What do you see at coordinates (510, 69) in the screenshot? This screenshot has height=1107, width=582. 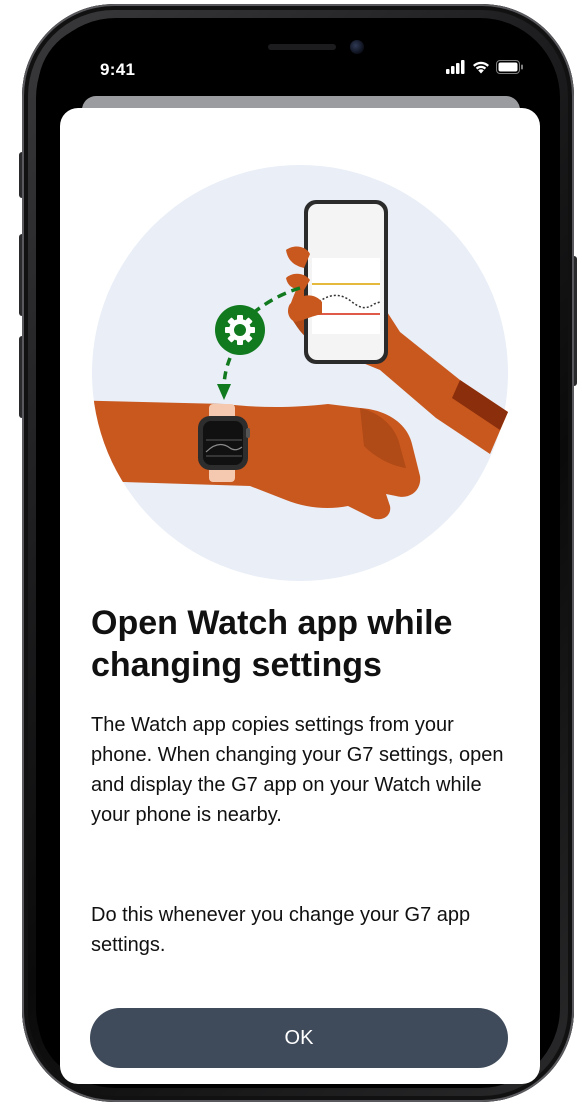 I see `battery-icon` at bounding box center [510, 69].